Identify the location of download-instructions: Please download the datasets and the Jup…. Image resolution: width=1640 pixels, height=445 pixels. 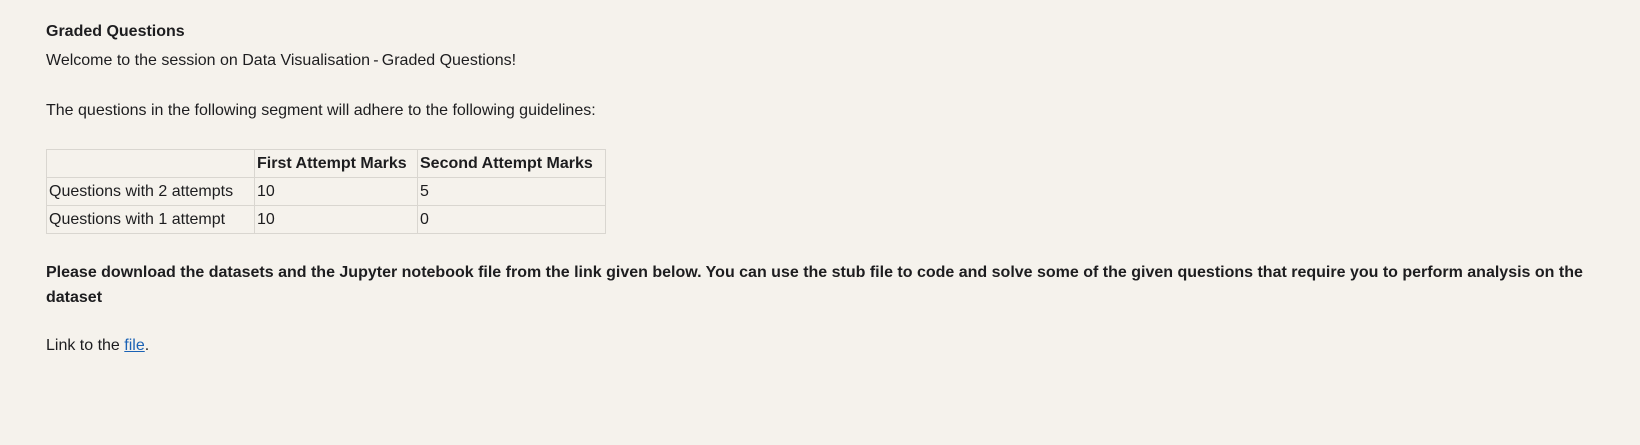
(814, 285).